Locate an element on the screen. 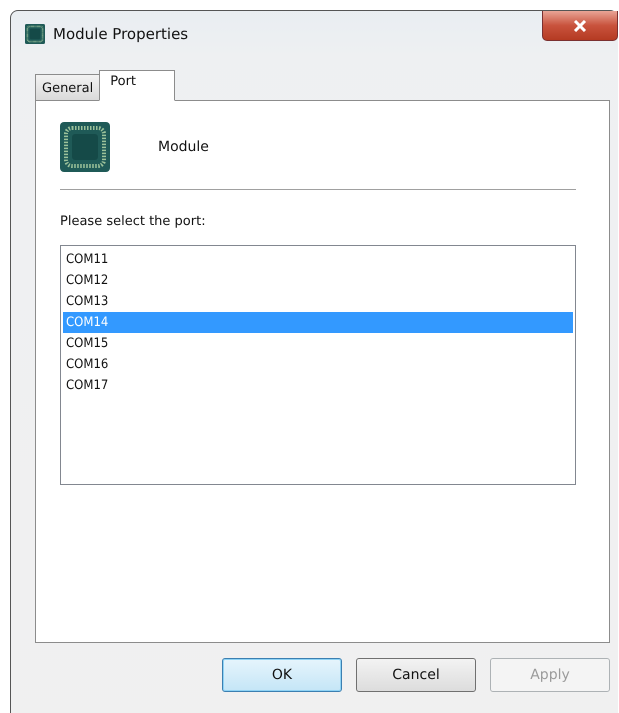 The height and width of the screenshot is (713, 619). port-item: COM11 is located at coordinates (318, 259).